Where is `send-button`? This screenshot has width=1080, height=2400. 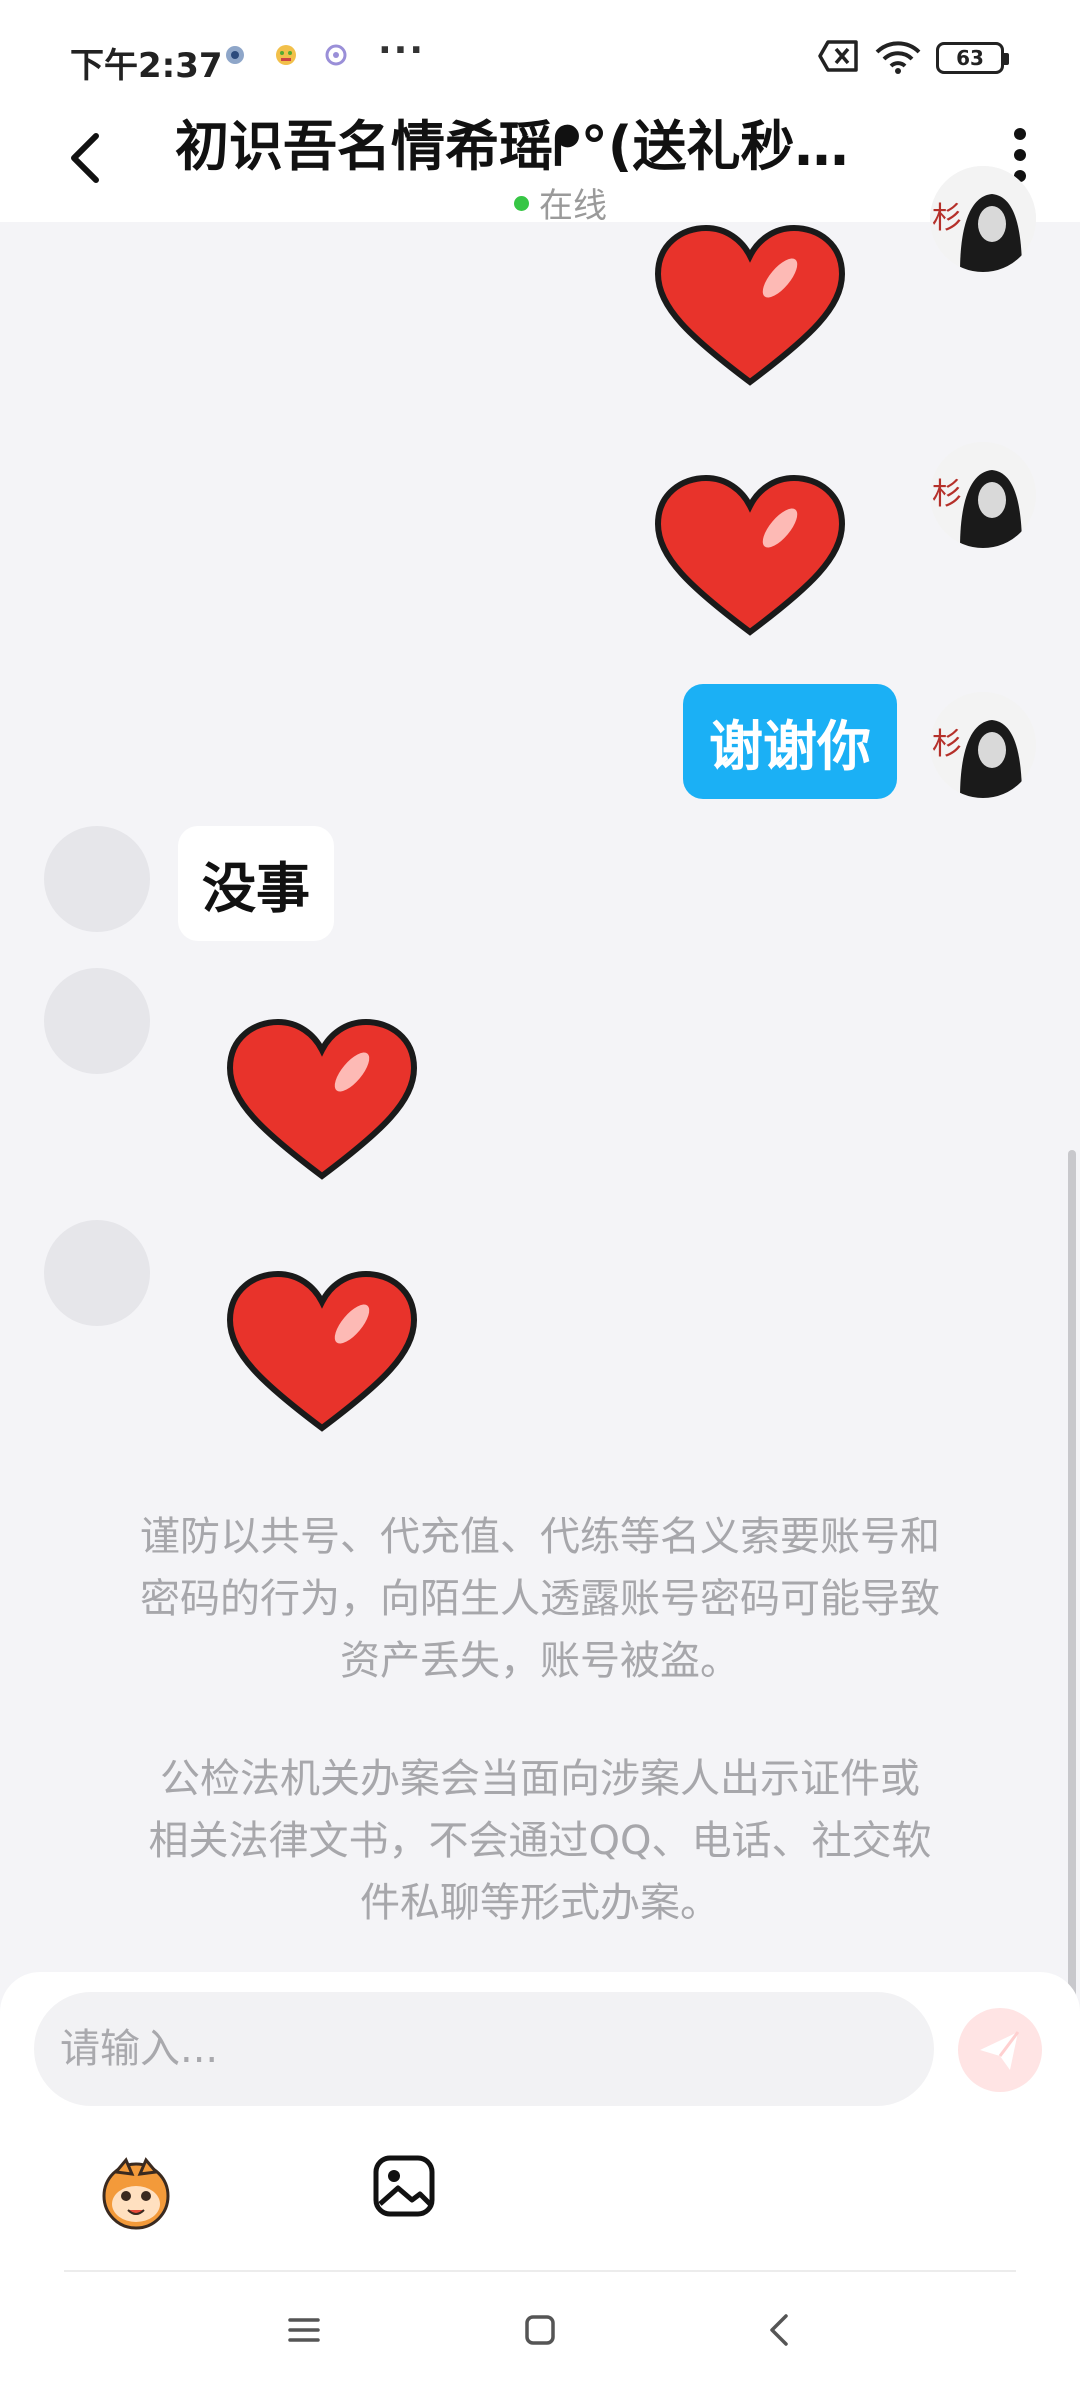
send-button is located at coordinates (1000, 2050).